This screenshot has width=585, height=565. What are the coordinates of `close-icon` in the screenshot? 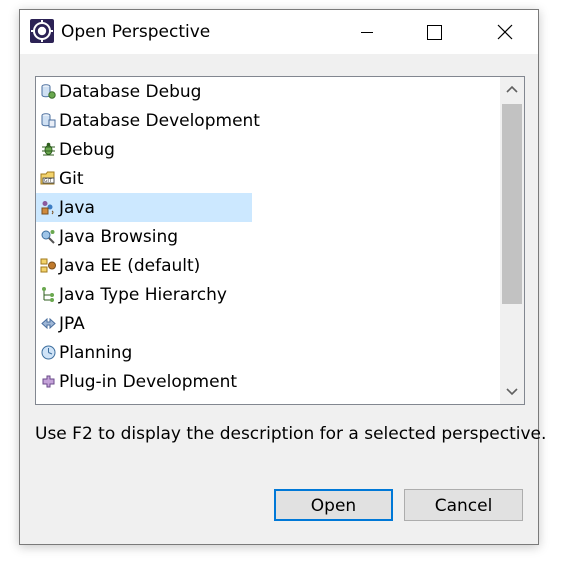 It's located at (505, 32).